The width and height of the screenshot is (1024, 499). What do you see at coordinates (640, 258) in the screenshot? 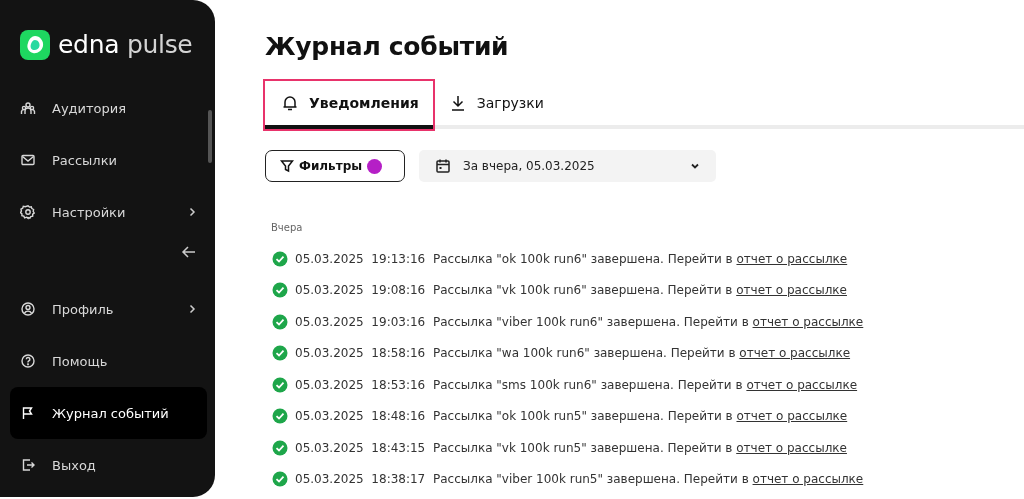
I see `event-message: Рассылка "ok 100k run6" завершена. Перейти в отчет о рассылке` at bounding box center [640, 258].